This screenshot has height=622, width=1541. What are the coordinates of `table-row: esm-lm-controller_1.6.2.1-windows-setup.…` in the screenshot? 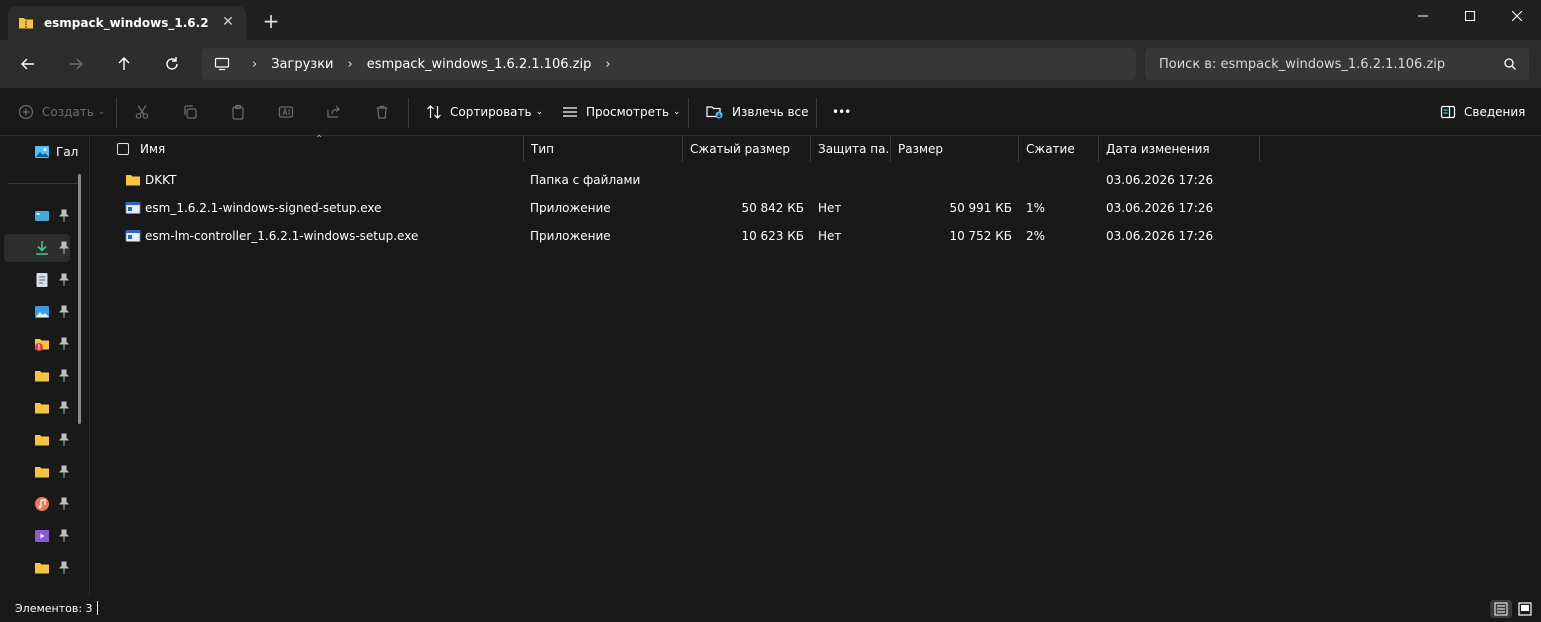 It's located at (816, 236).